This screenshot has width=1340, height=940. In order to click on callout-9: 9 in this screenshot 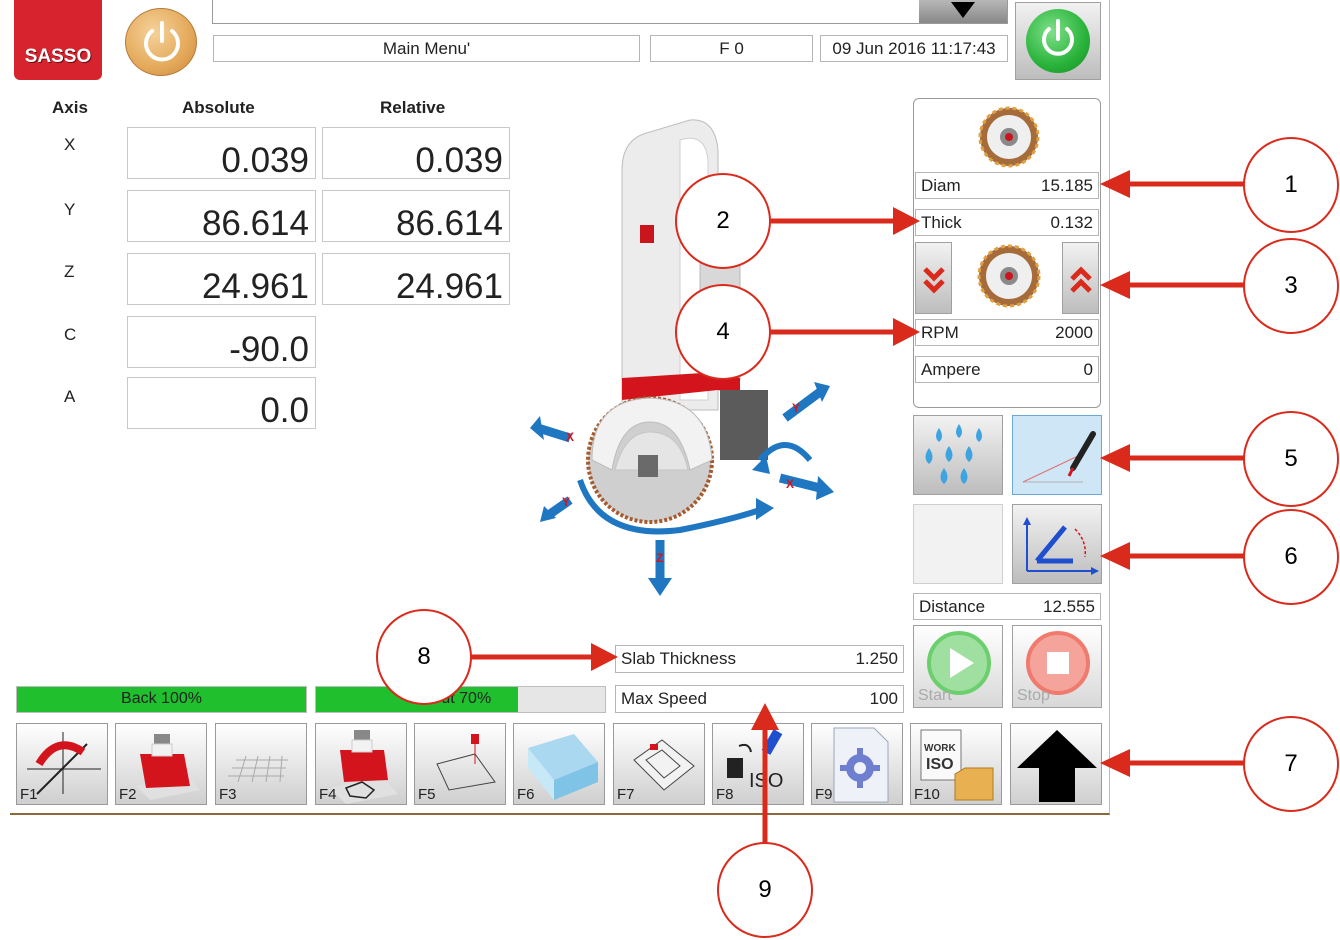, I will do `click(765, 890)`.